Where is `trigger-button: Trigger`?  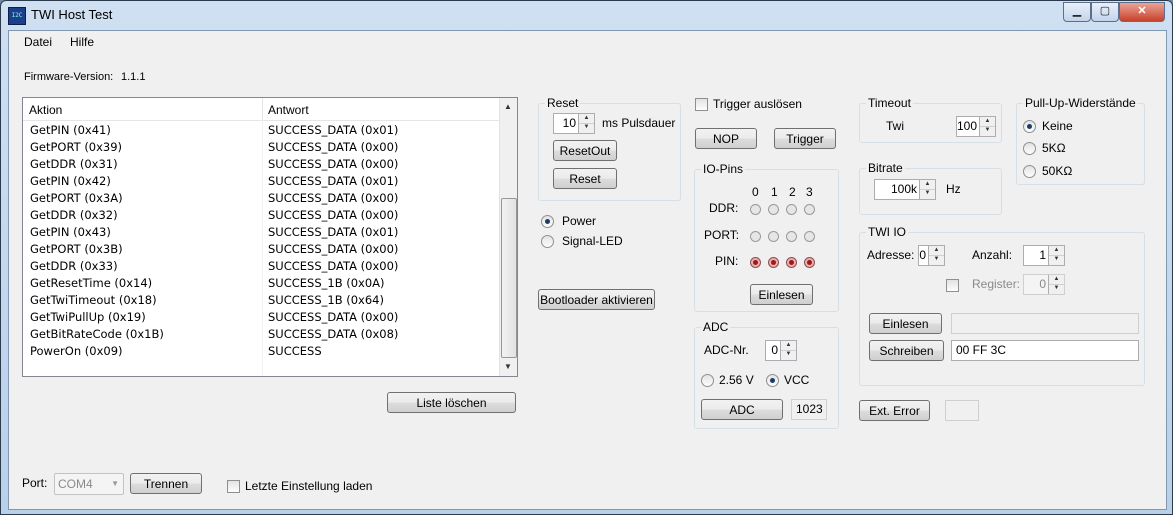 trigger-button: Trigger is located at coordinates (805, 138).